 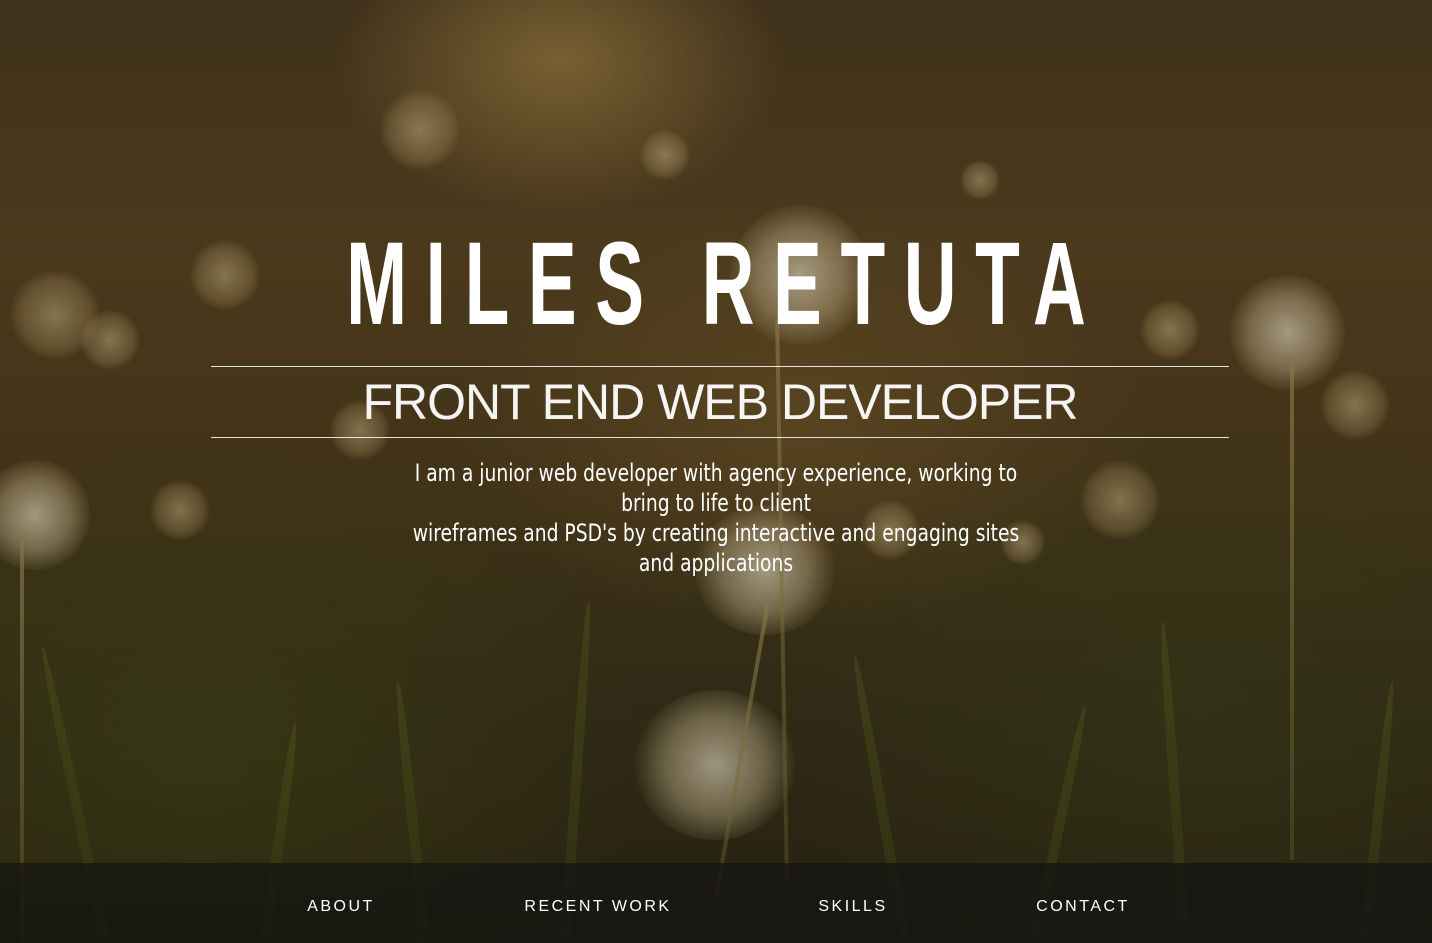 What do you see at coordinates (720, 437) in the screenshot?
I see `divider-bottom` at bounding box center [720, 437].